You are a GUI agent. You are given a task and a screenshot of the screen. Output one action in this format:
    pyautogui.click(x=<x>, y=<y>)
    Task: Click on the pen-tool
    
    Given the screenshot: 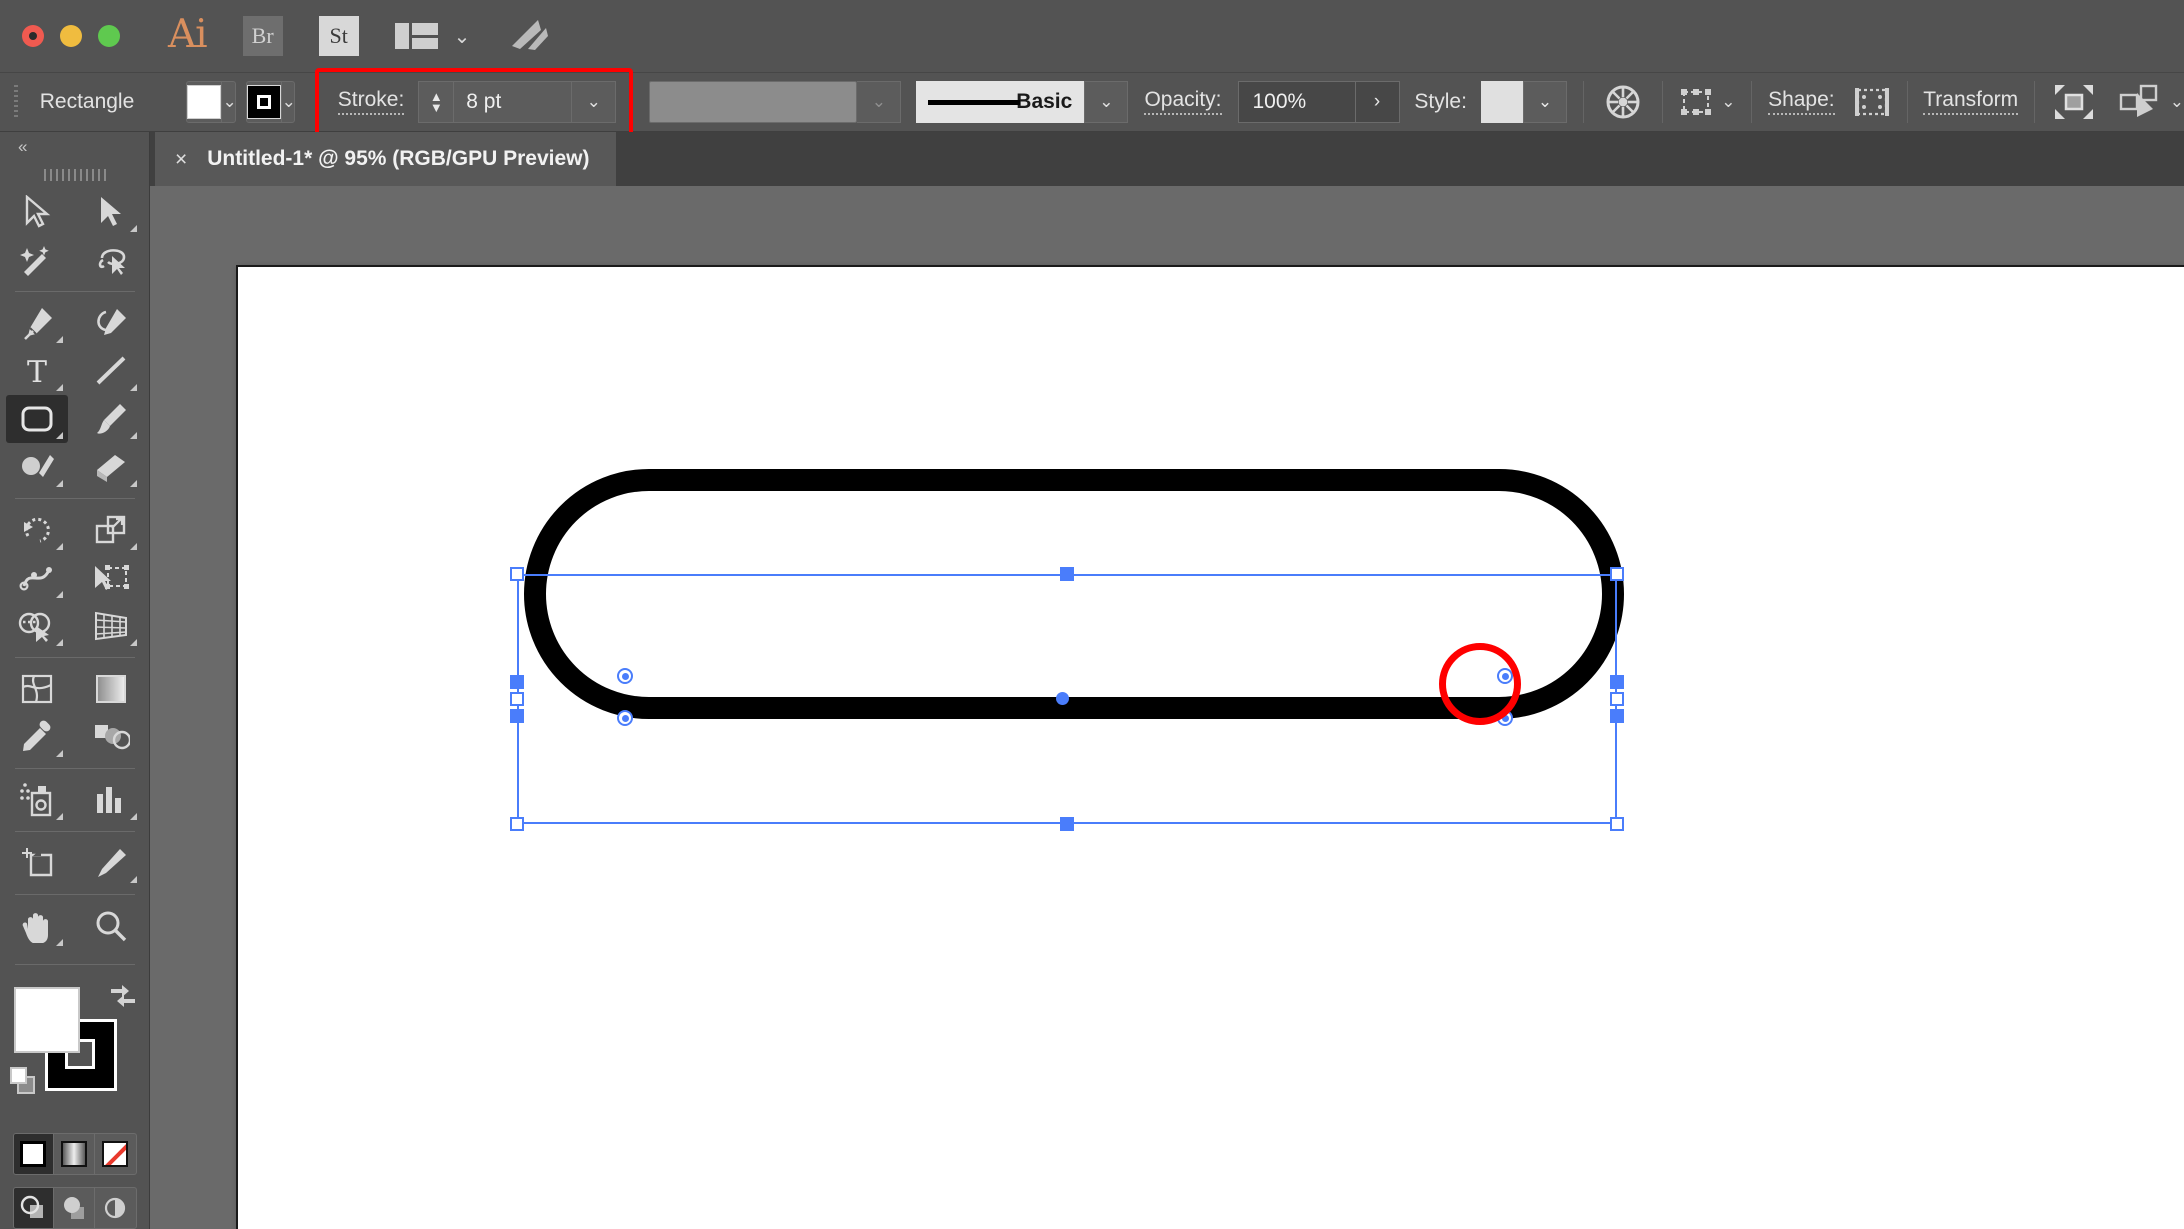 What is the action you would take?
    pyautogui.click(x=37, y=323)
    